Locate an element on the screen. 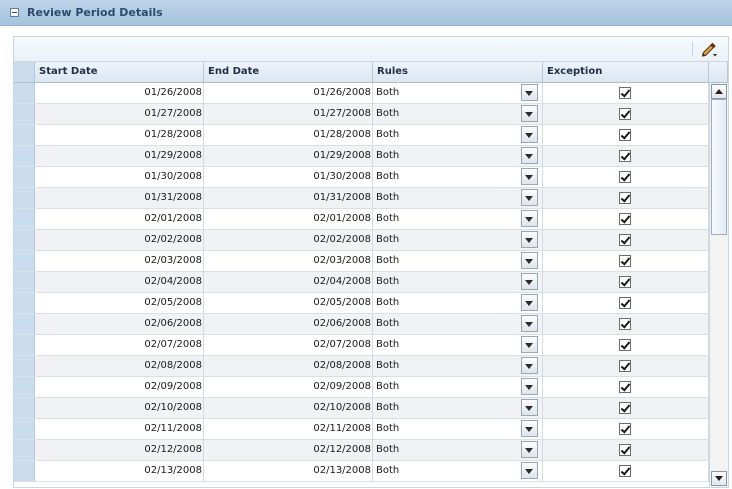  scroll-down-icon is located at coordinates (719, 478).